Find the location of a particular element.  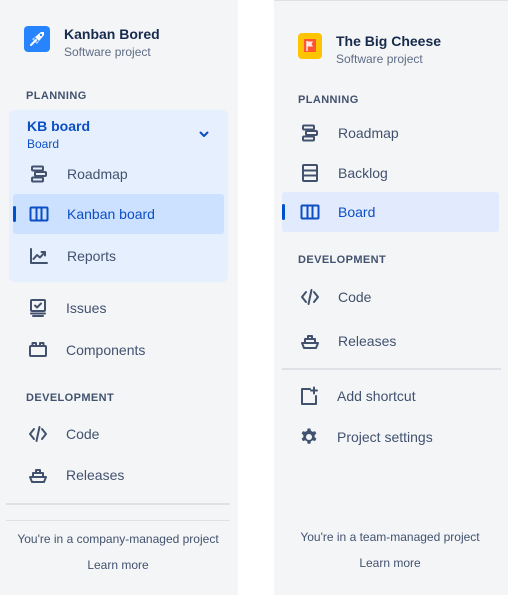

project-header: The Big Cheese Software project is located at coordinates (369, 50).